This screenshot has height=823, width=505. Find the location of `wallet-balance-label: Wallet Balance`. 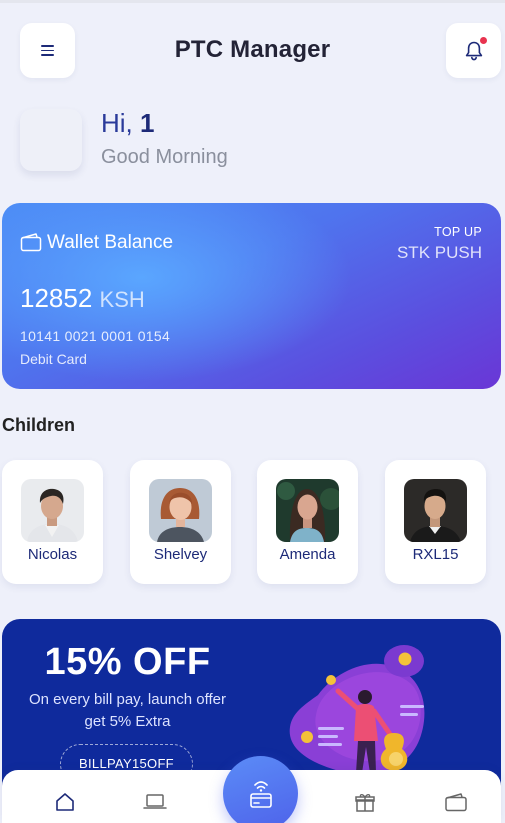

wallet-balance-label: Wallet Balance is located at coordinates (110, 242).